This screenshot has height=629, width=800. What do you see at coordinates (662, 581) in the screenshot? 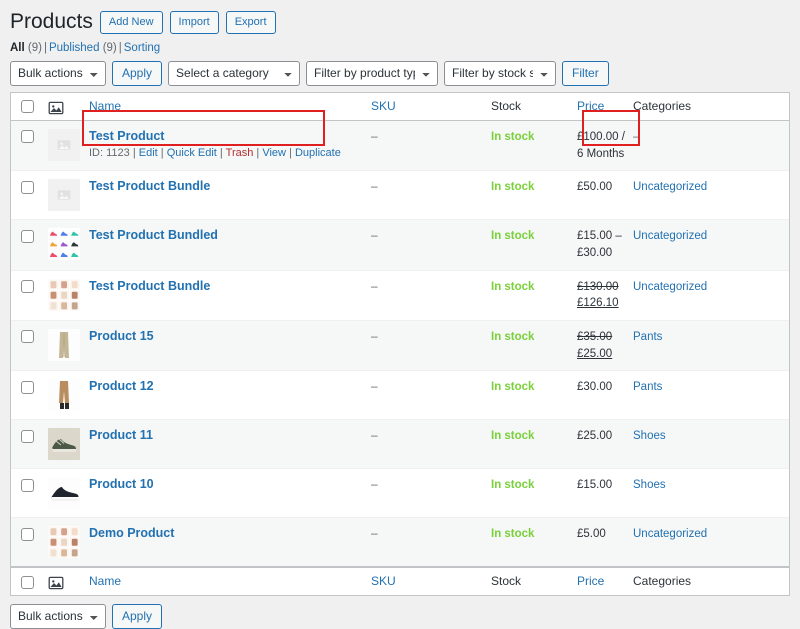
I see `categories-column-footer-label: Categories` at bounding box center [662, 581].